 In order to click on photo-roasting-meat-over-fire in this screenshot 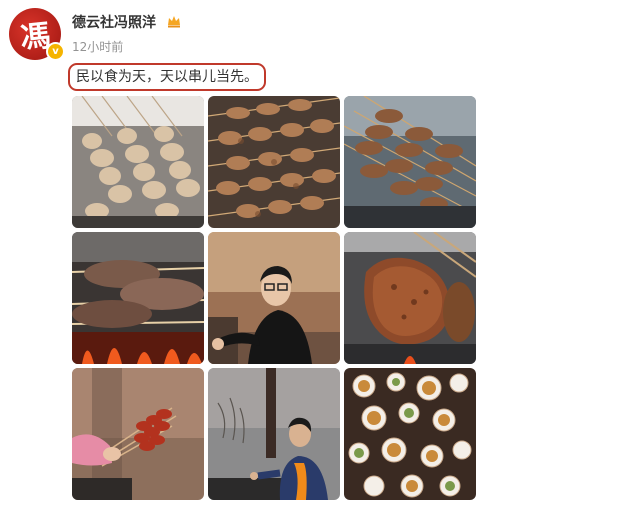, I will do `click(138, 298)`.